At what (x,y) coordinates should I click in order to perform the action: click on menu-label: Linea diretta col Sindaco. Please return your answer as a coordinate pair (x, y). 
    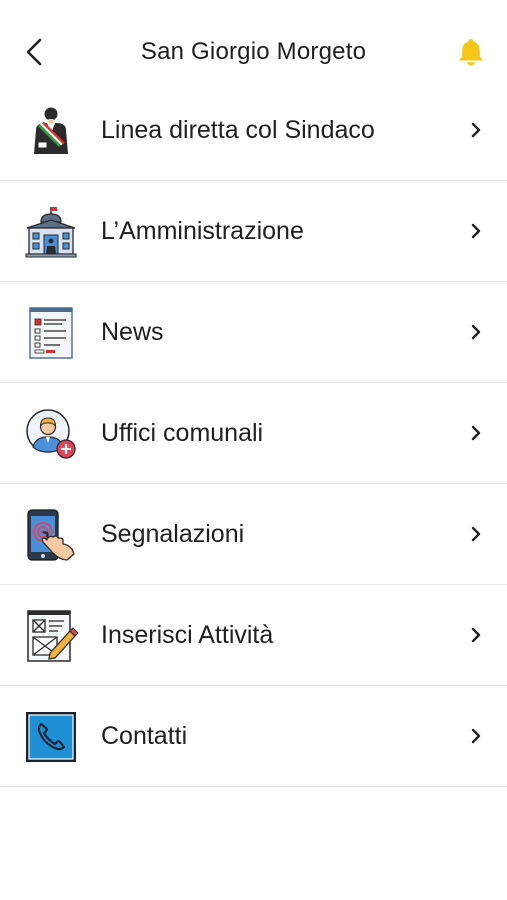
    Looking at the image, I should click on (238, 130).